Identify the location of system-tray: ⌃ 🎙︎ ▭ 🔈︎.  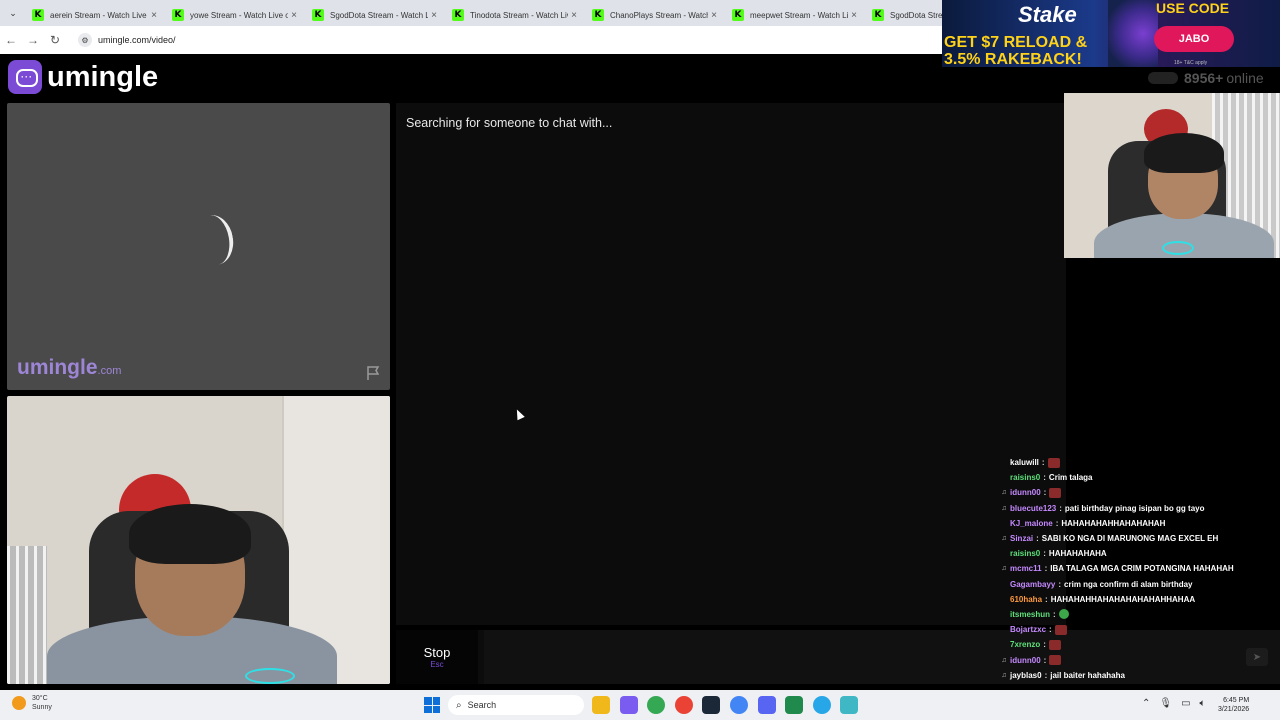
(1178, 703).